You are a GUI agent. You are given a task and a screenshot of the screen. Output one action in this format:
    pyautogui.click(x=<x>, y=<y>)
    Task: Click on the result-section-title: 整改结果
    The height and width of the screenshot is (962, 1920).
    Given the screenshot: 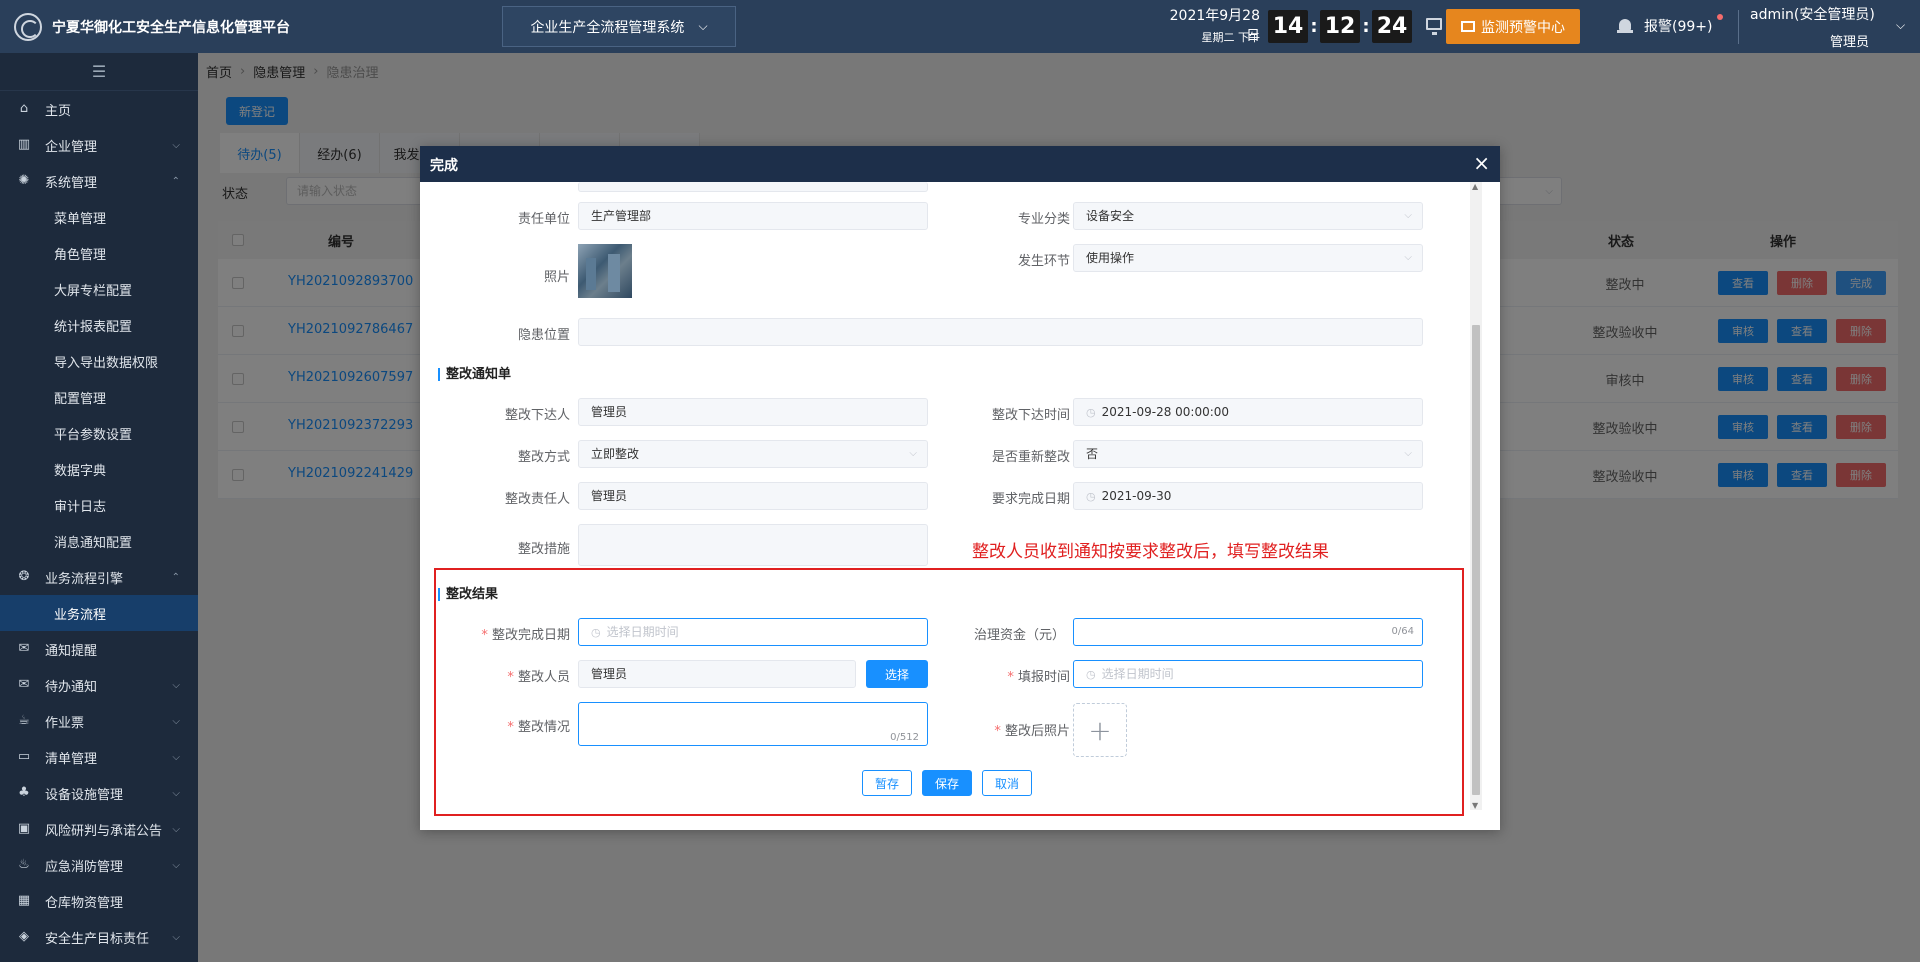 What is the action you would take?
    pyautogui.click(x=468, y=594)
    